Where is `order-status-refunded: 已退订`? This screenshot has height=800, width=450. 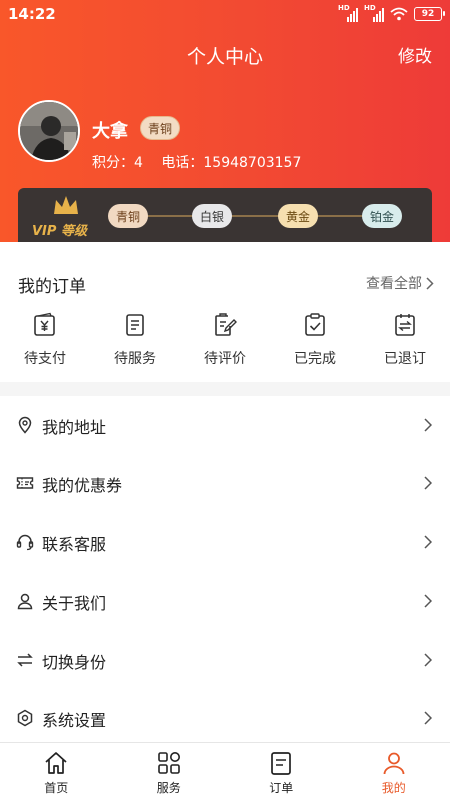
order-status-refunded: 已退订 is located at coordinates (405, 340).